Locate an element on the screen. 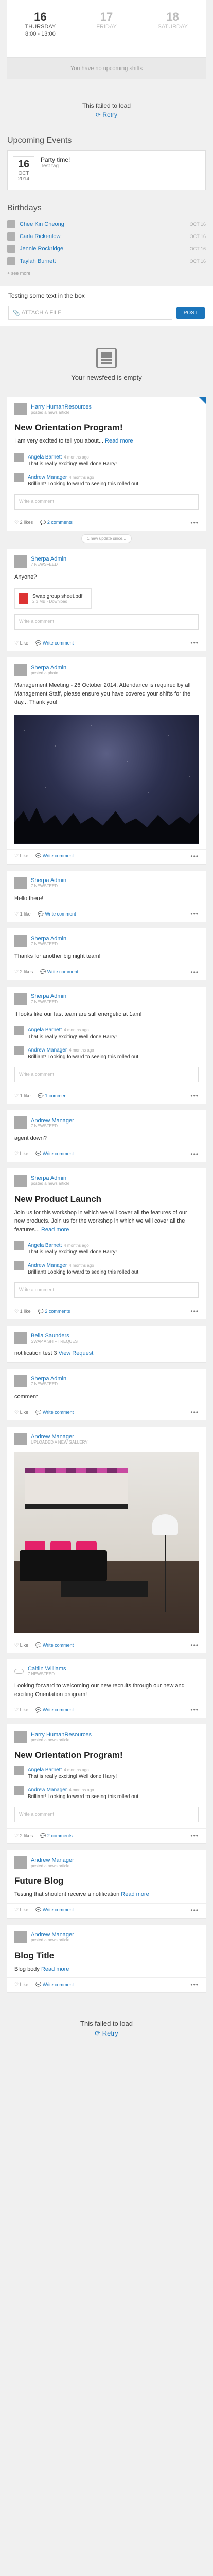  author-name: Caitlin Williams is located at coordinates (47, 1669).